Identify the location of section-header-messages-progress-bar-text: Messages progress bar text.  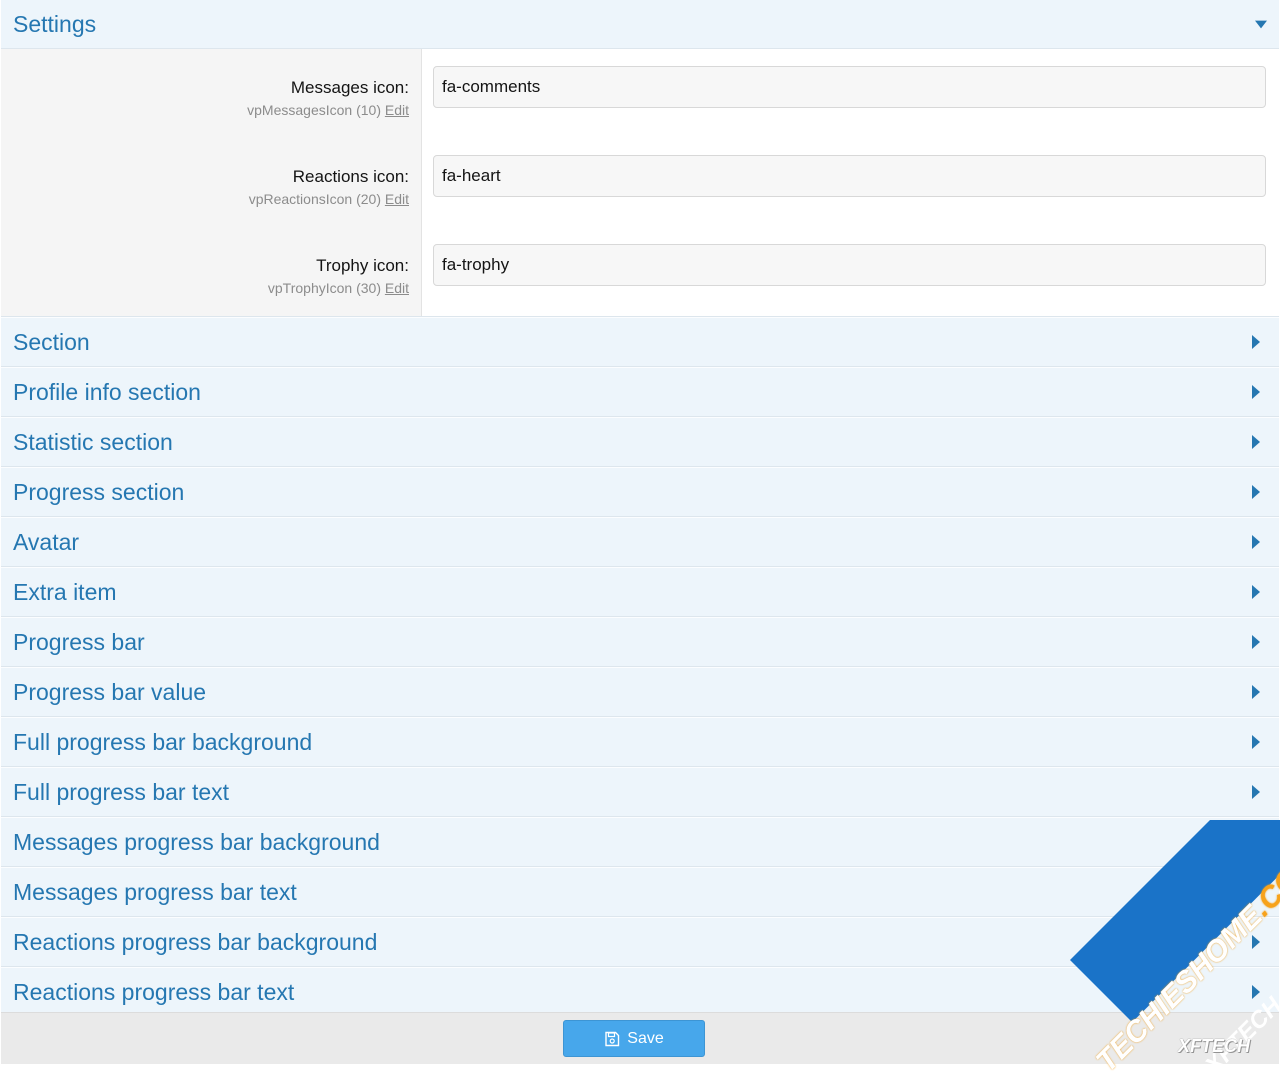
(640, 892).